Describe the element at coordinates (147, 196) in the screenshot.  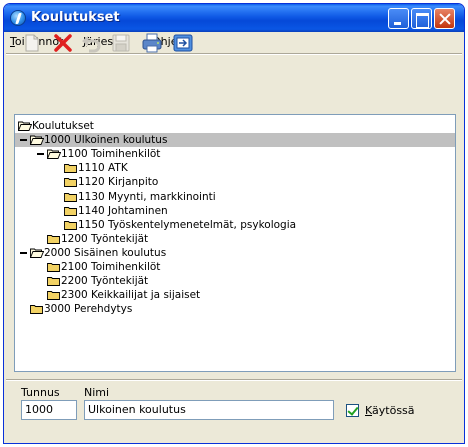
I see `tree-node-label: 1130 Myynti, markkinointi` at that location.